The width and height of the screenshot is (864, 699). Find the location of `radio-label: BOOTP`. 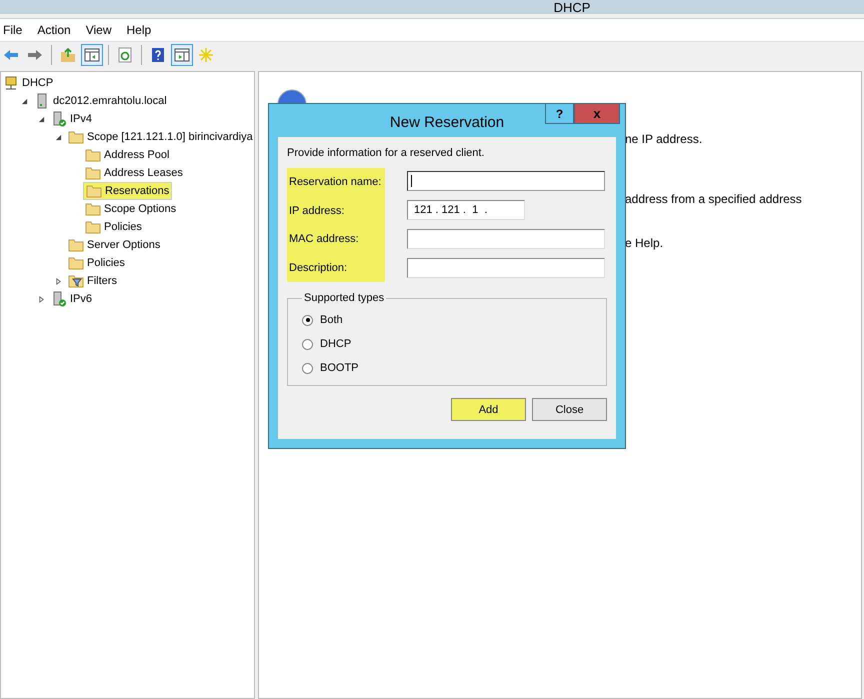

radio-label: BOOTP is located at coordinates (339, 368).